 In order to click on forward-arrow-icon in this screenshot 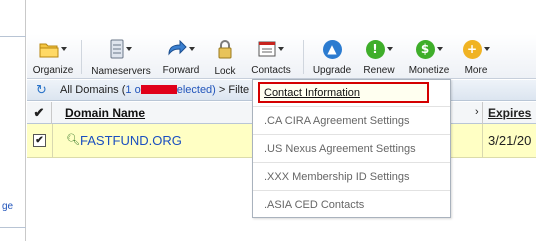, I will do `click(181, 49)`.